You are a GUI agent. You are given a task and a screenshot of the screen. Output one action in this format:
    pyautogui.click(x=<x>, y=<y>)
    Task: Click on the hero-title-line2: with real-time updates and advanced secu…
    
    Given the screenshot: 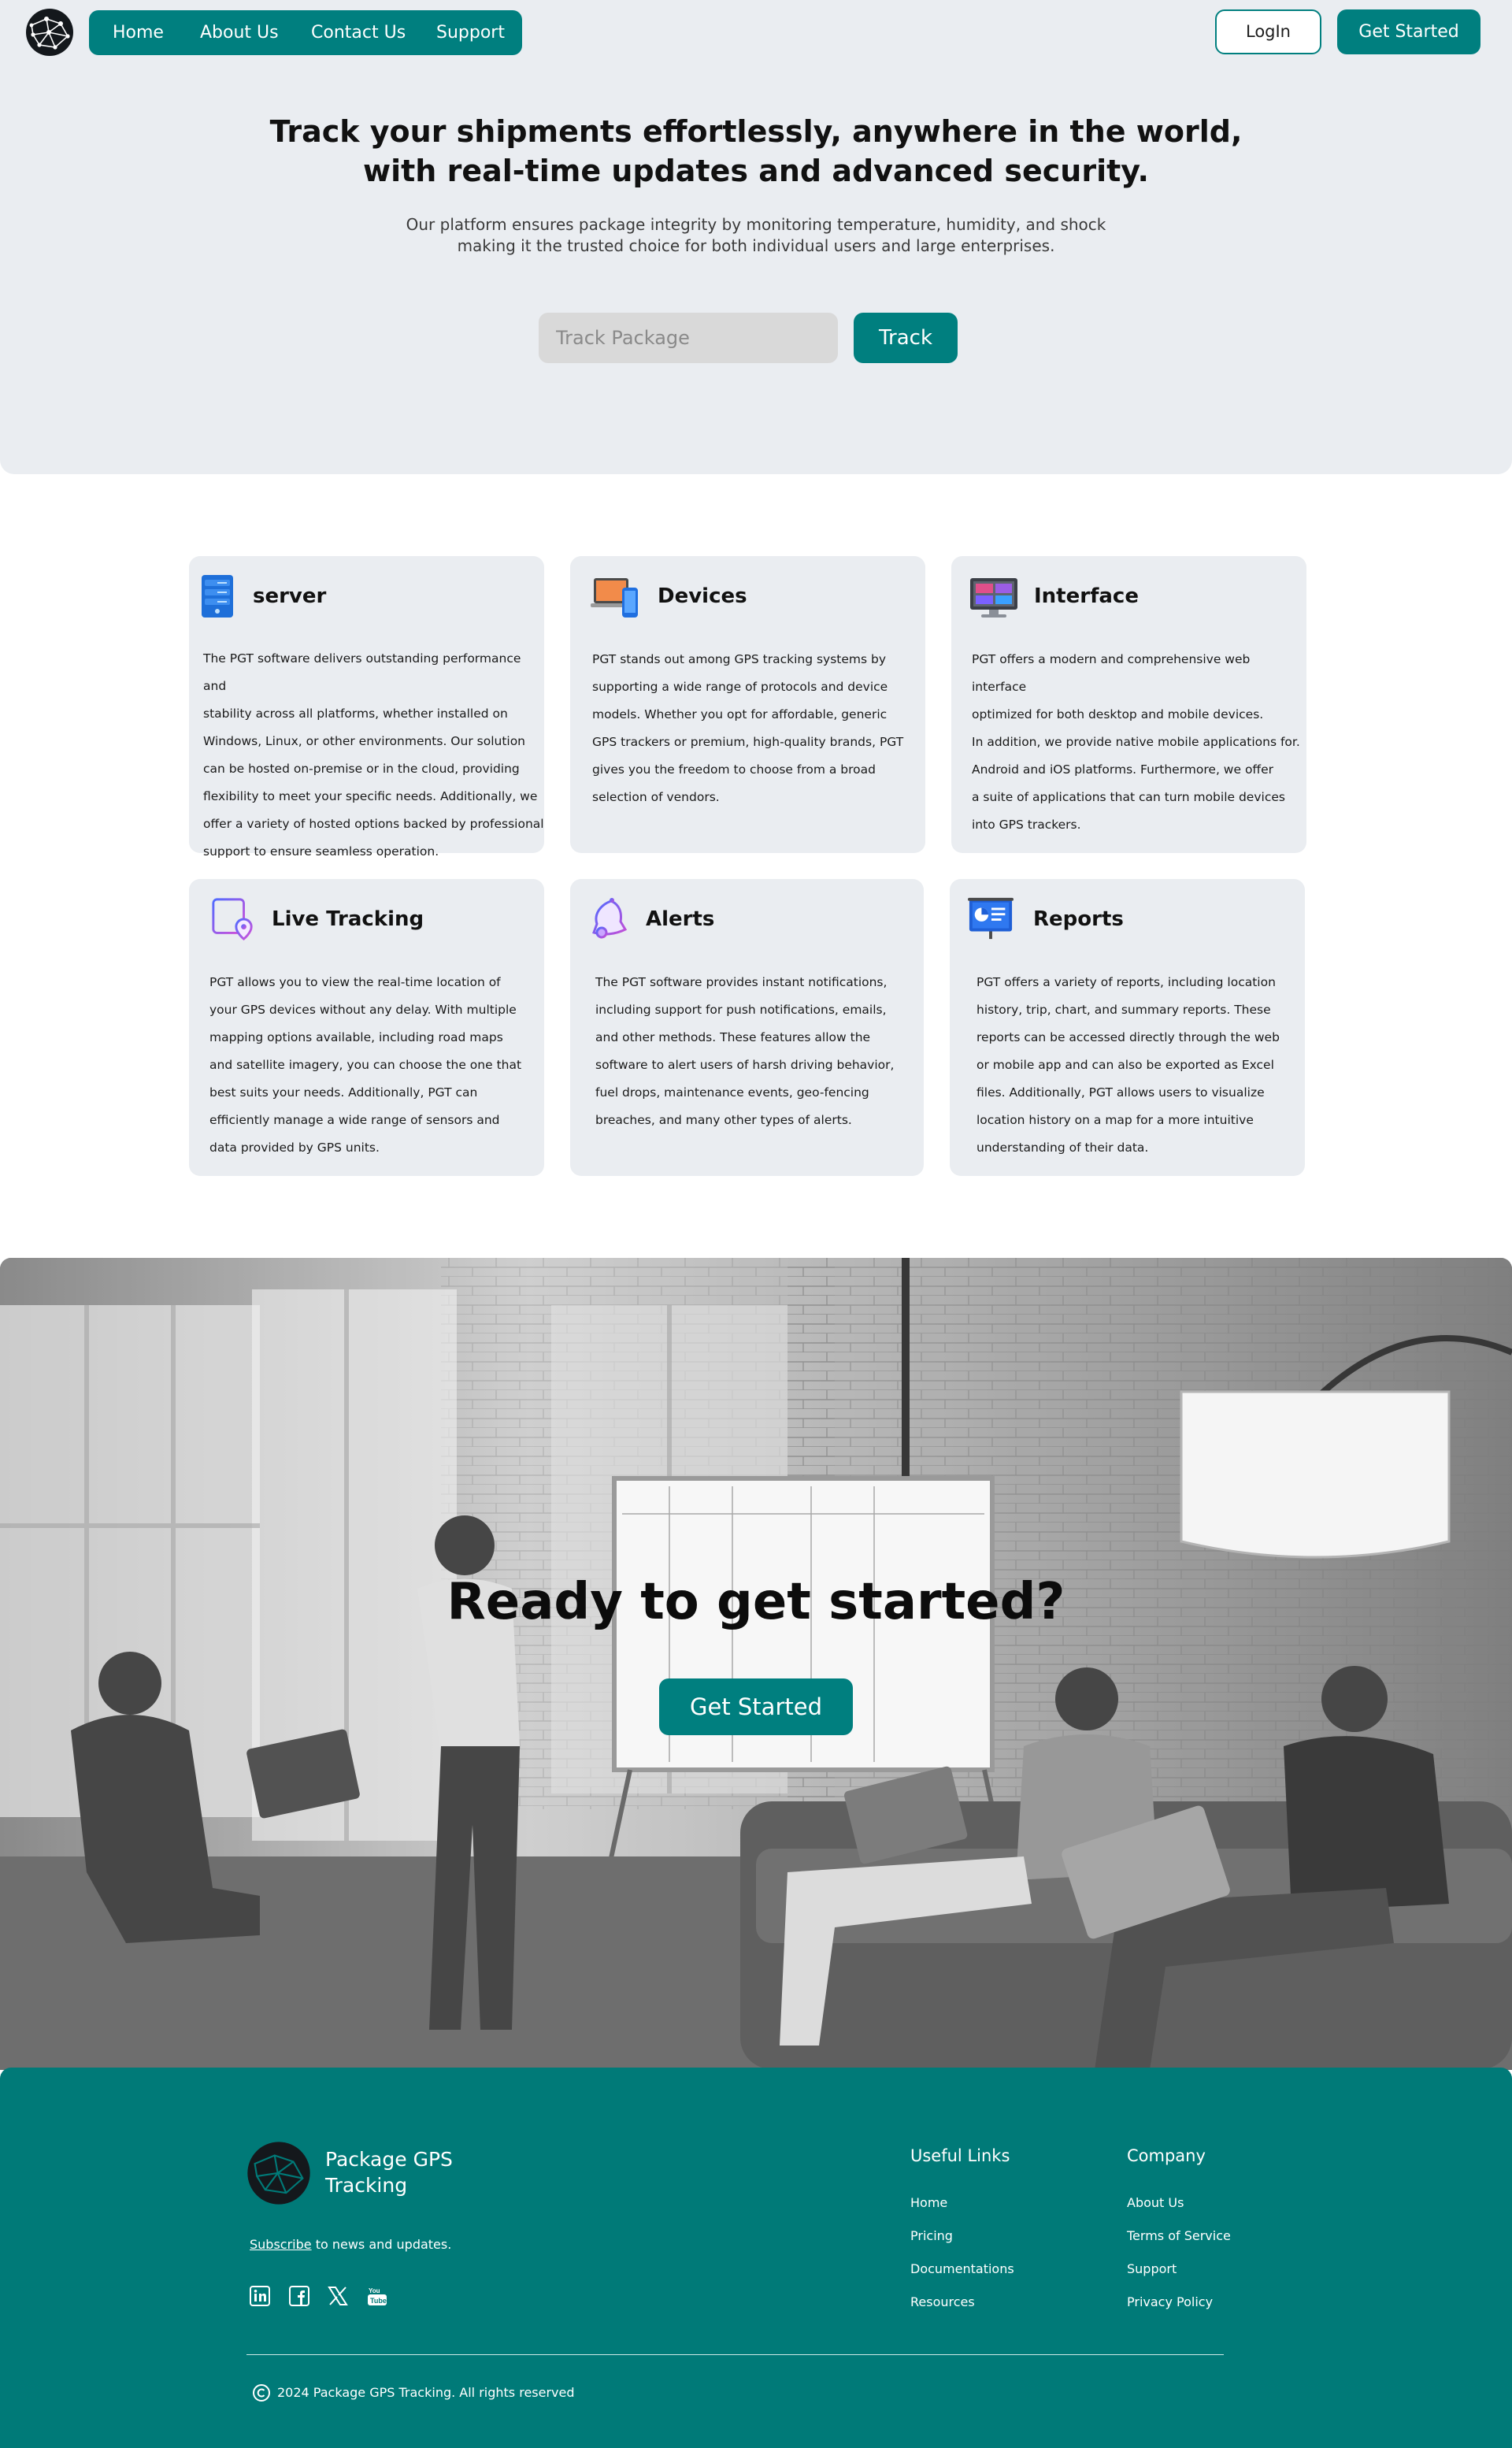 What is the action you would take?
    pyautogui.click(x=756, y=171)
    